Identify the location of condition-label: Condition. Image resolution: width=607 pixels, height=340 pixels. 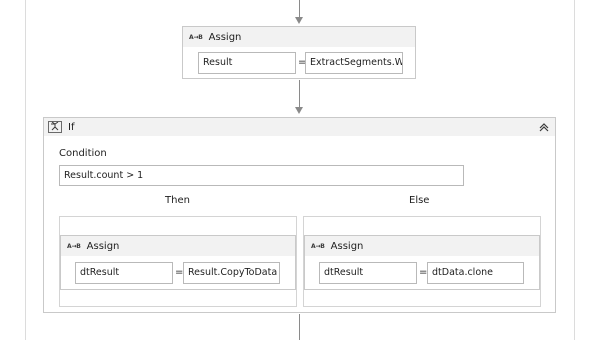
(83, 153).